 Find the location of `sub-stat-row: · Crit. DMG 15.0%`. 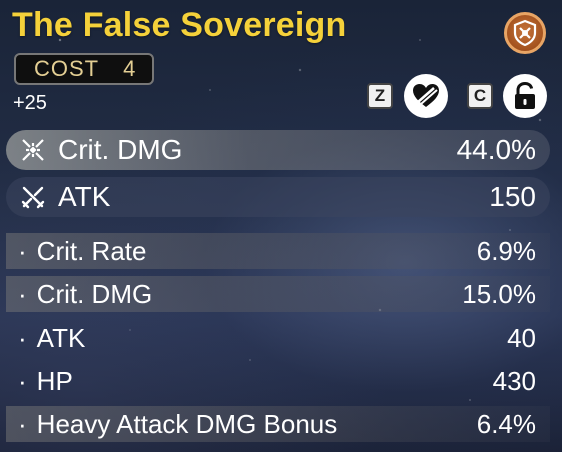

sub-stat-row: · Crit. DMG 15.0% is located at coordinates (278, 294).